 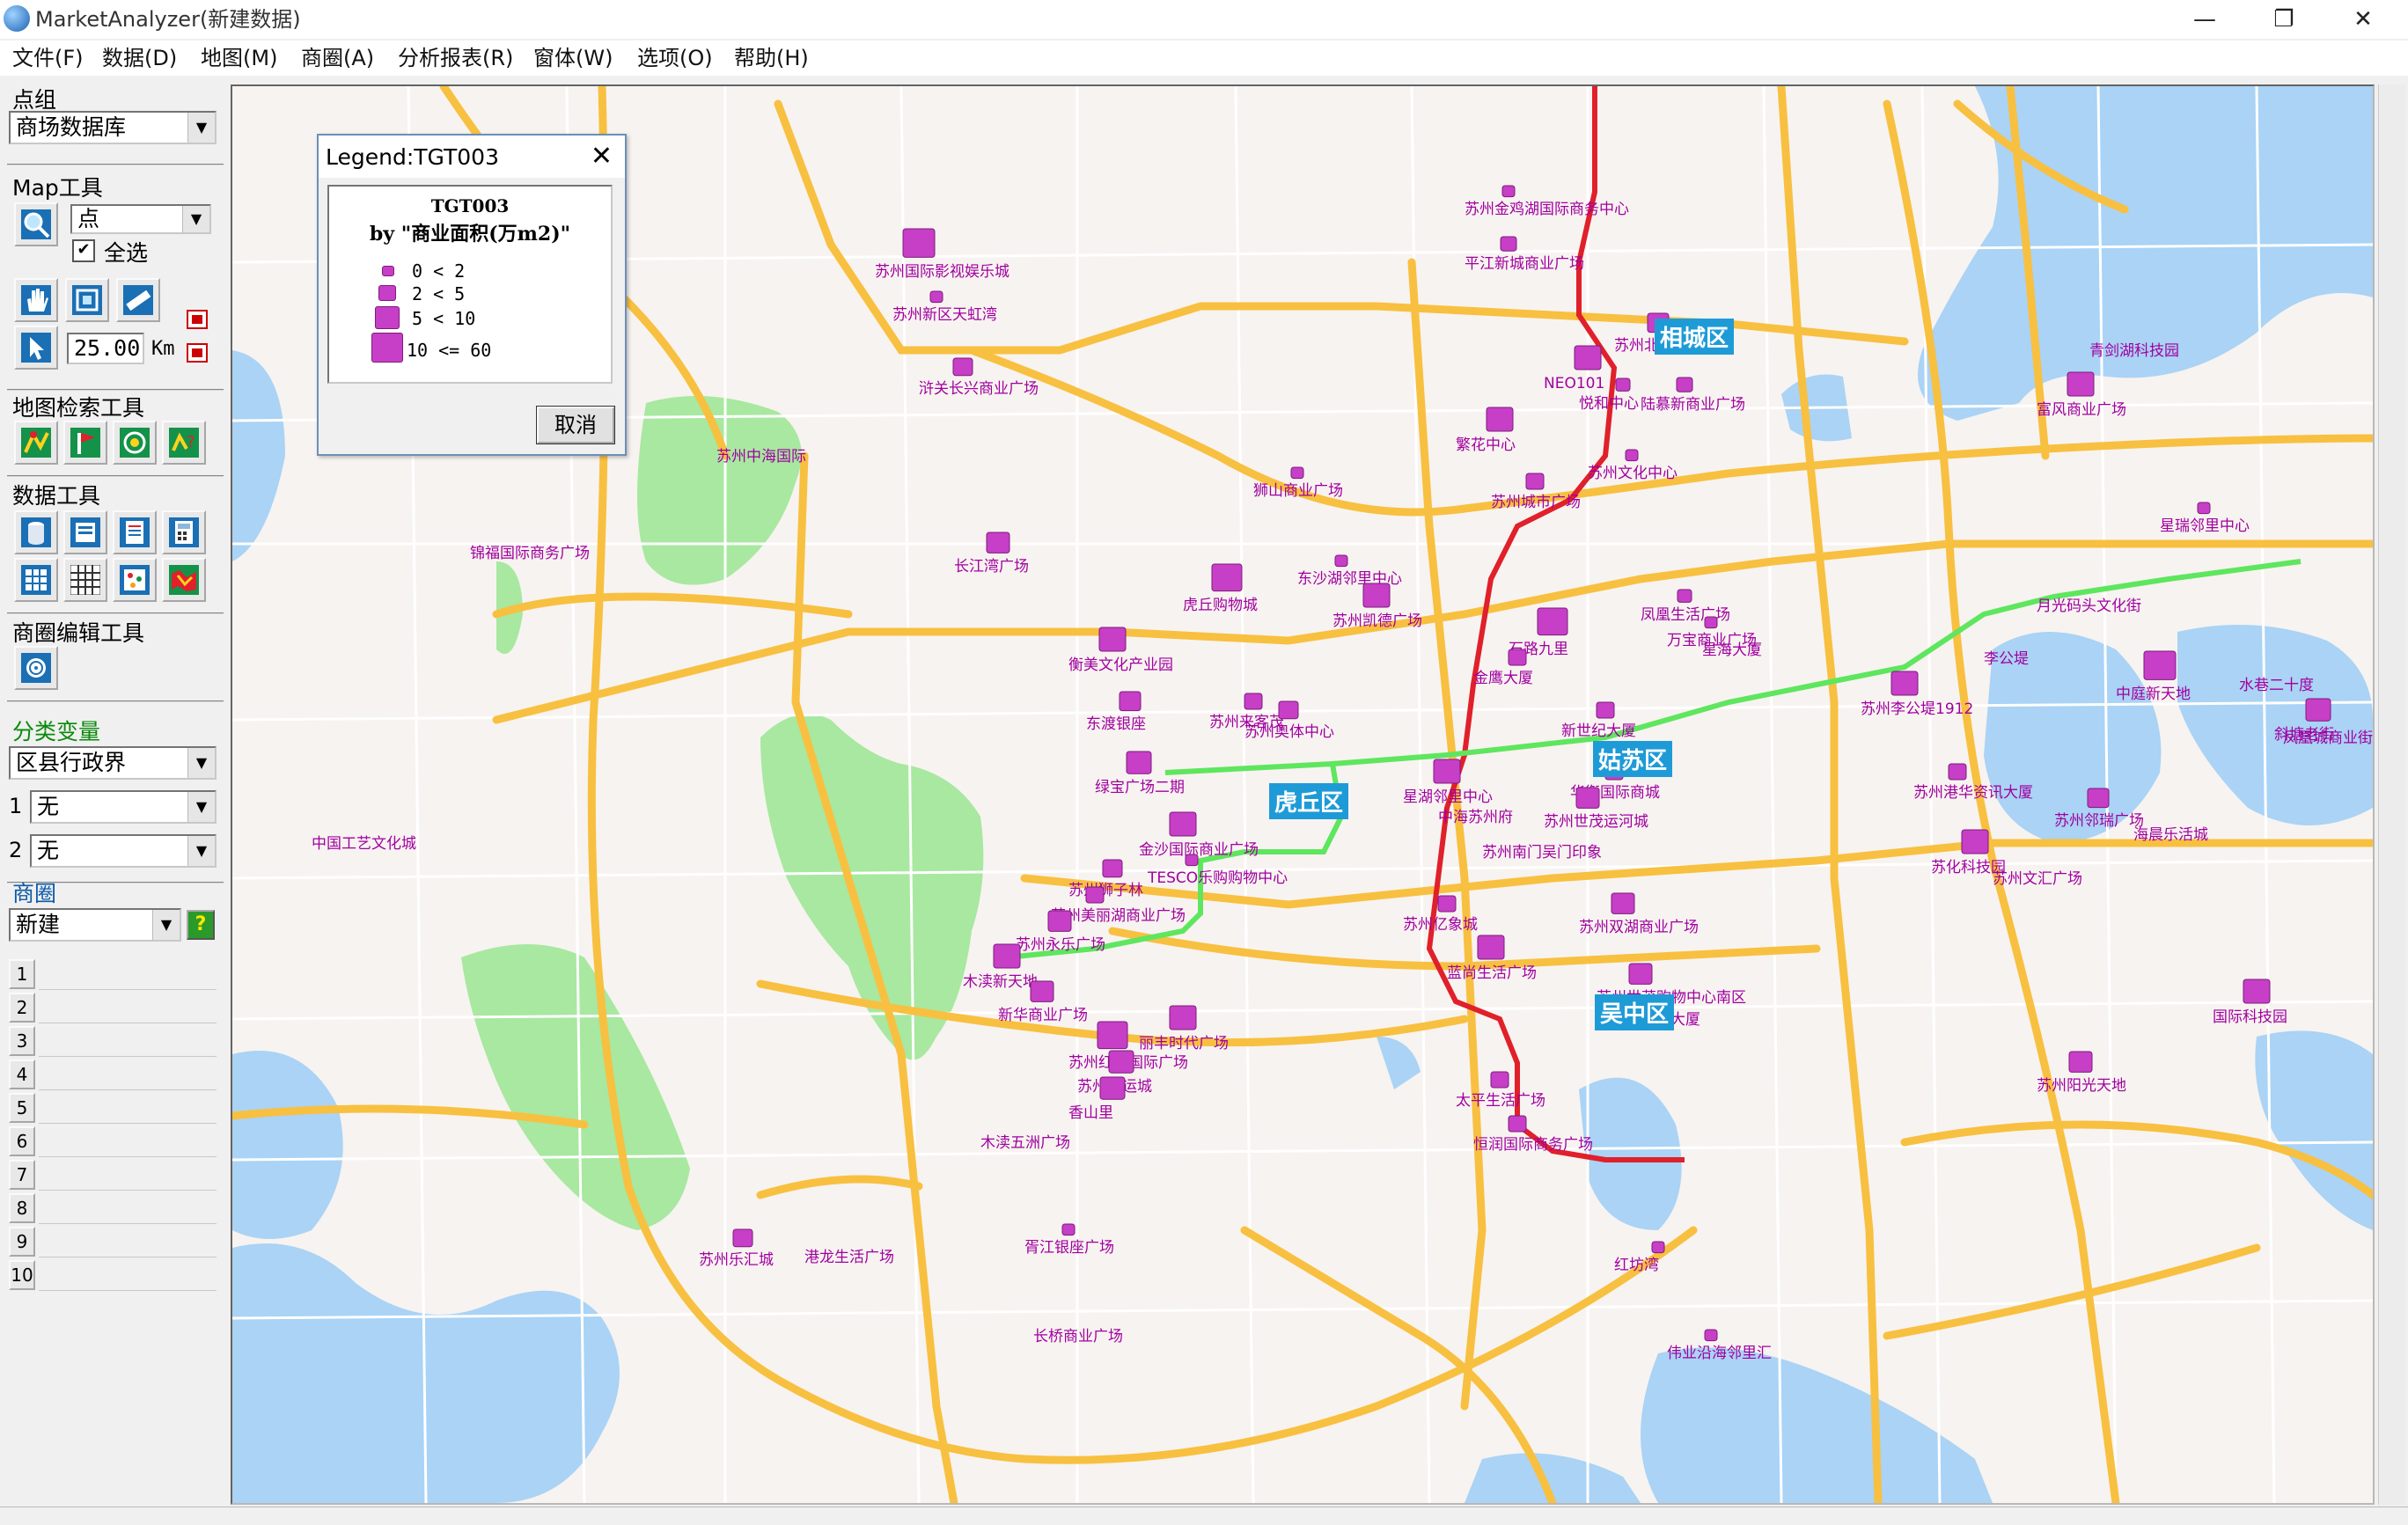 I want to click on vertical-scrollbar, so click(x=2391, y=794).